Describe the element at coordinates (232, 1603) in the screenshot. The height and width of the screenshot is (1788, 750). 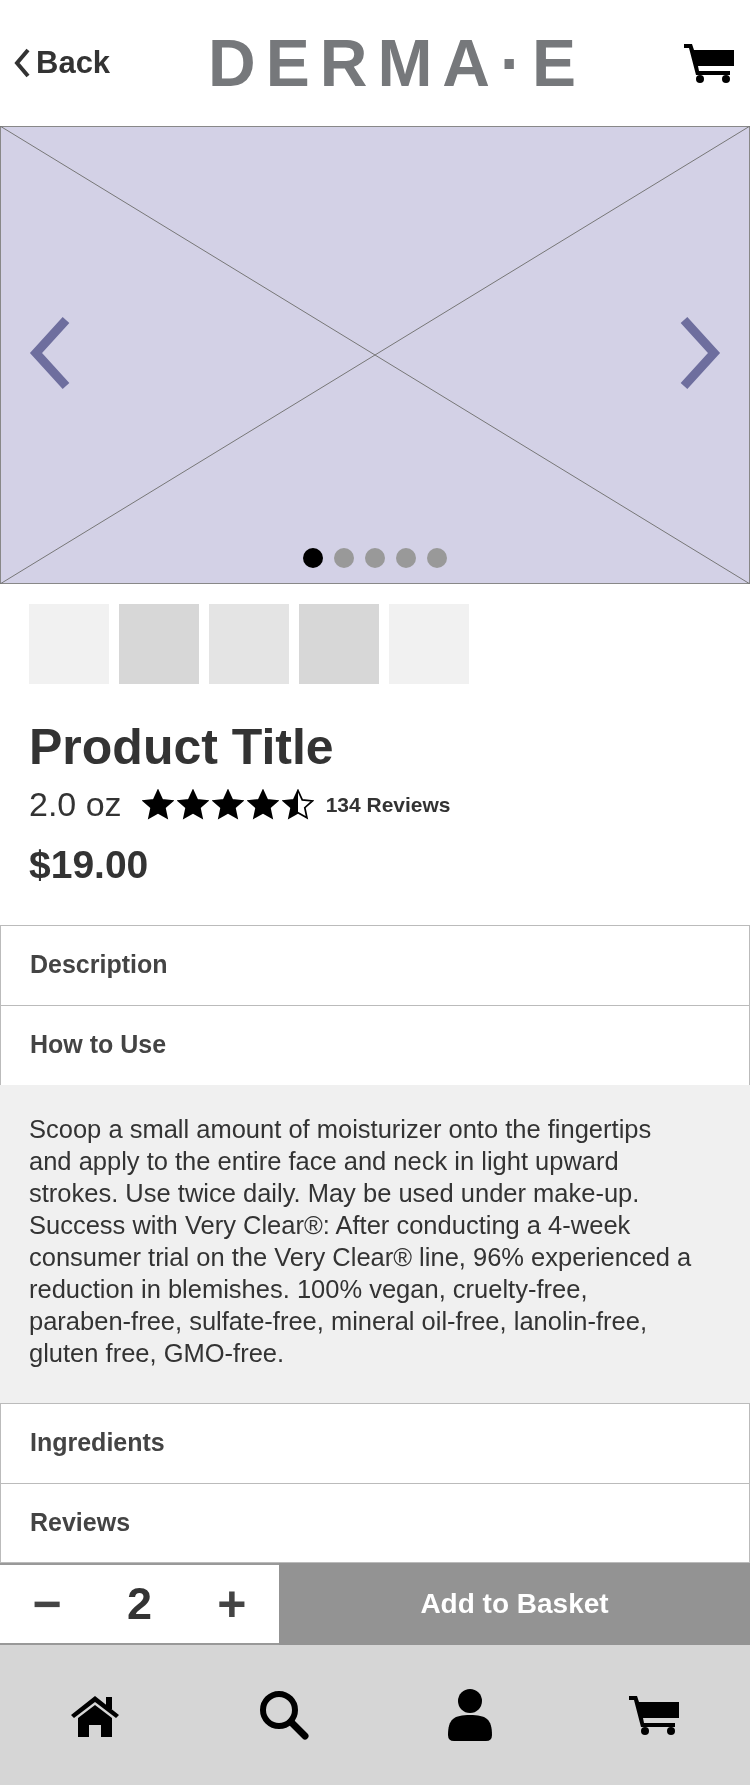
I see `plus-button: +` at that location.